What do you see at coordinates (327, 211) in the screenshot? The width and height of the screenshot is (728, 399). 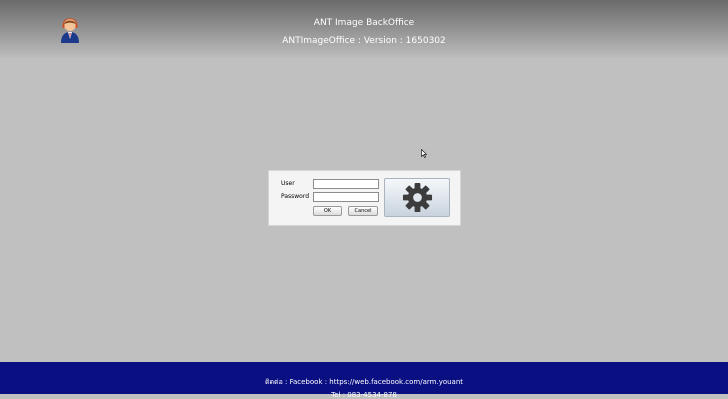 I see `ok-button: OK` at bounding box center [327, 211].